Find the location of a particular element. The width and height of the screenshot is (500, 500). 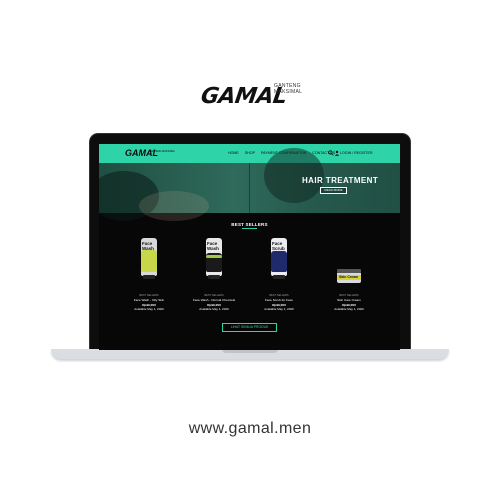

hero-banner: HAIR TREATMENT READ MORE is located at coordinates (249, 184).